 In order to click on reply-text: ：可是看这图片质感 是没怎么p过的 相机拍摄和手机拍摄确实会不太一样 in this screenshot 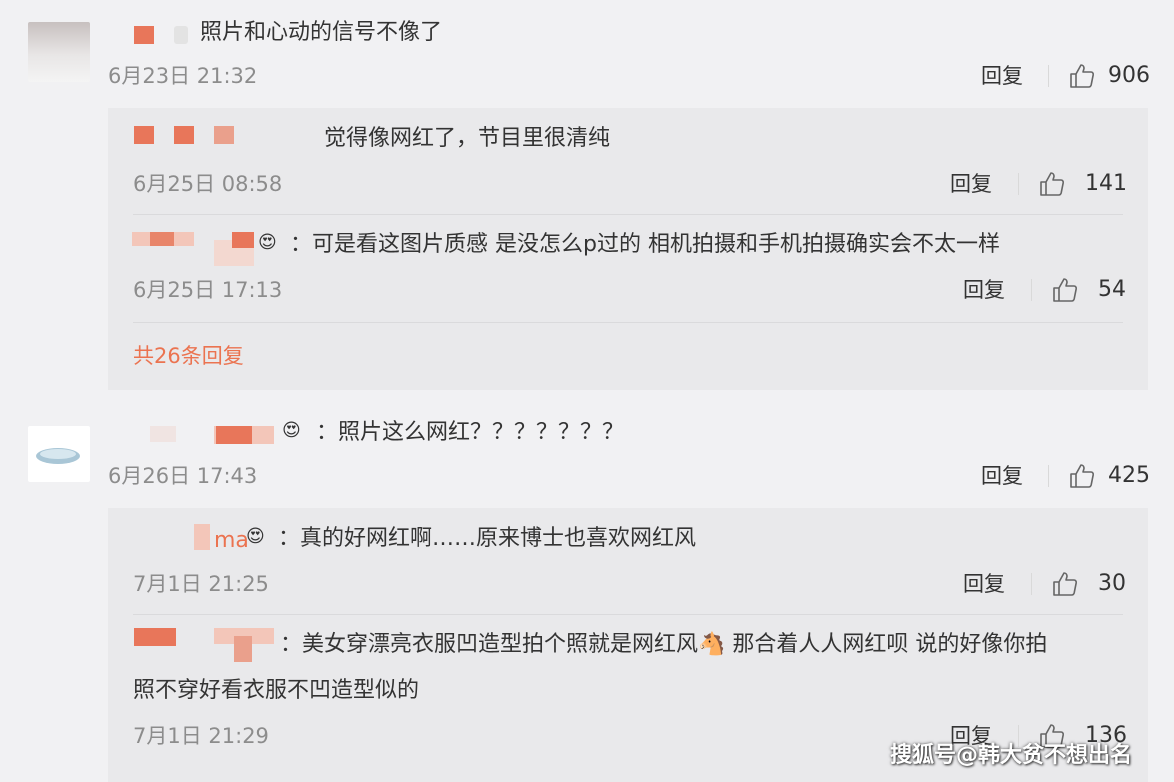, I will do `click(645, 244)`.